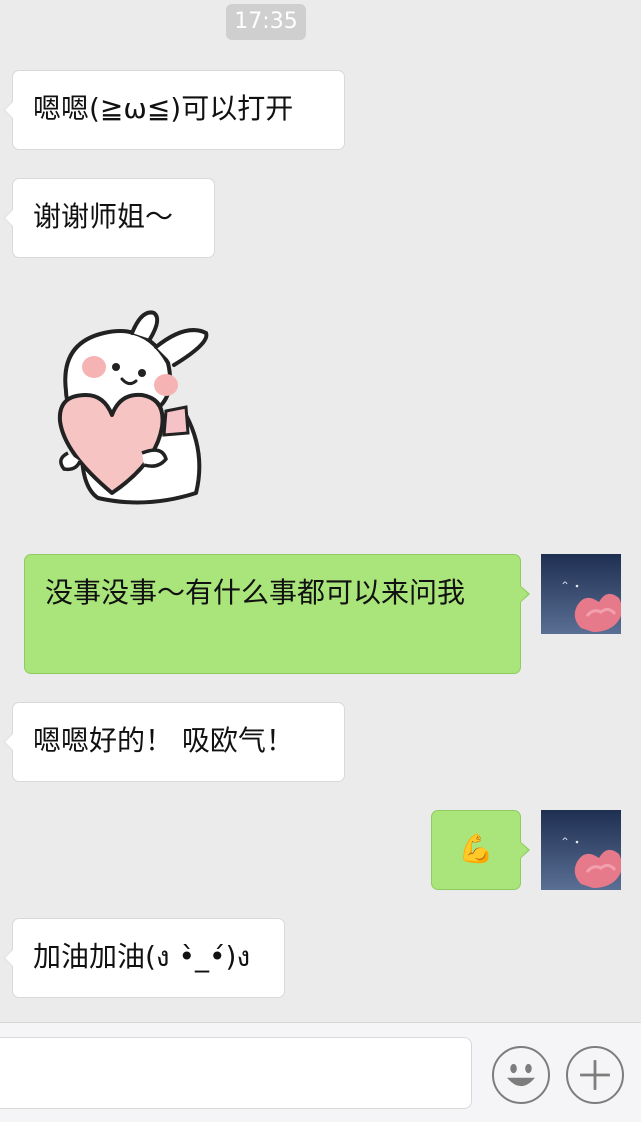 The image size is (641, 1122). Describe the element at coordinates (277, 614) in the screenshot. I see `outgoing-message-bubble: 没事没事～有什么事都可以来问我` at that location.